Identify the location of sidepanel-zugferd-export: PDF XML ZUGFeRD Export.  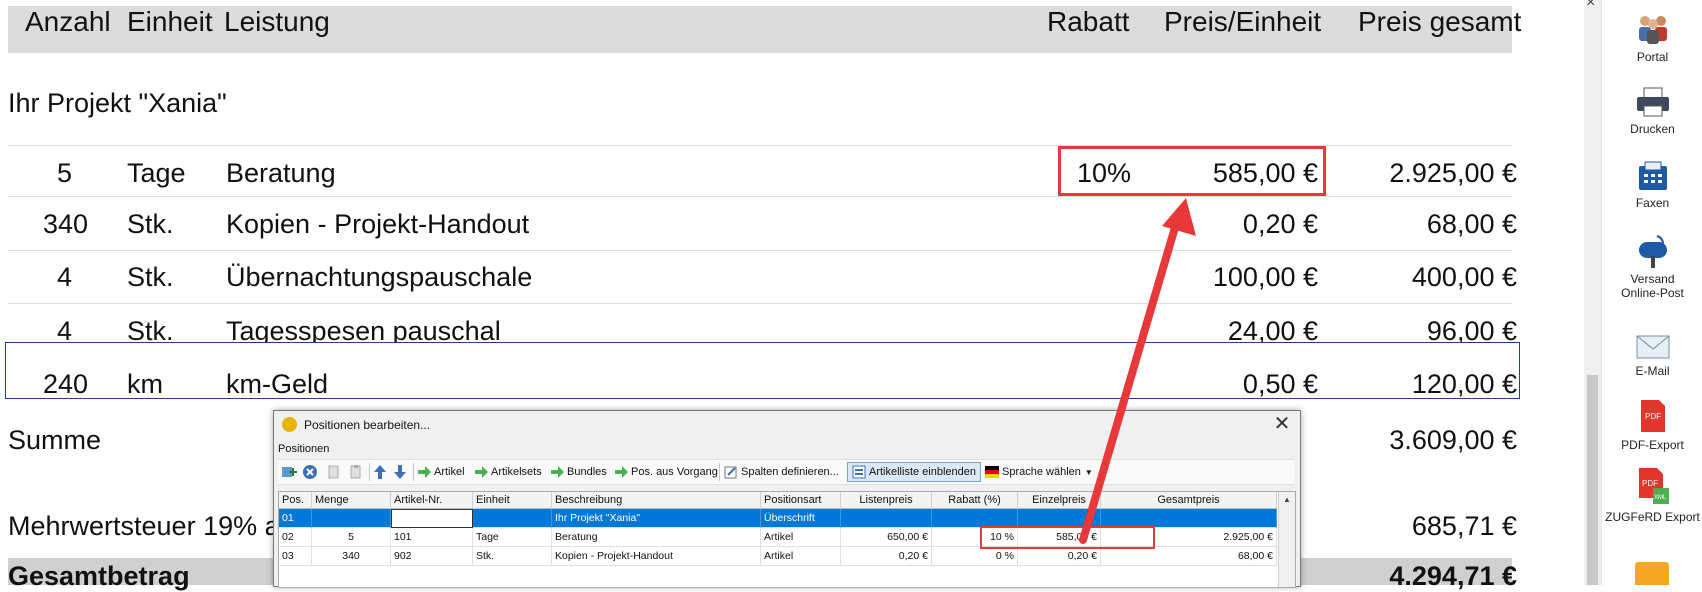
(1652, 495).